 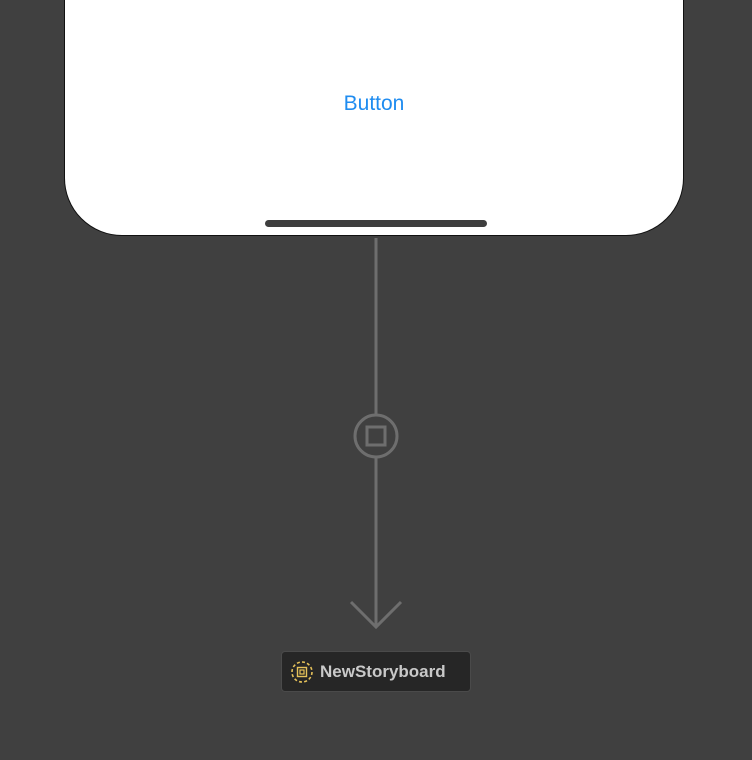 I want to click on storyboard-reference-label: NewStoryboard, so click(x=383, y=671).